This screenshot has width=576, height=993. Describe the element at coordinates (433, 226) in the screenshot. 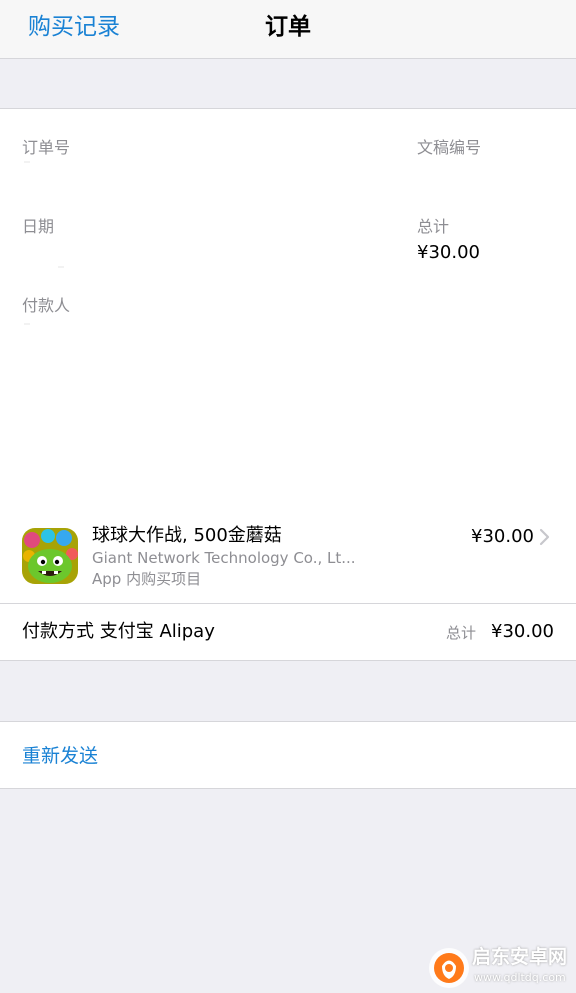

I see `total-label: 总计` at that location.